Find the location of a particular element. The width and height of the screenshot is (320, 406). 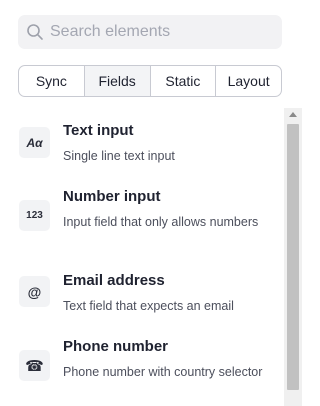

number-input-icon: 123 is located at coordinates (34, 215).